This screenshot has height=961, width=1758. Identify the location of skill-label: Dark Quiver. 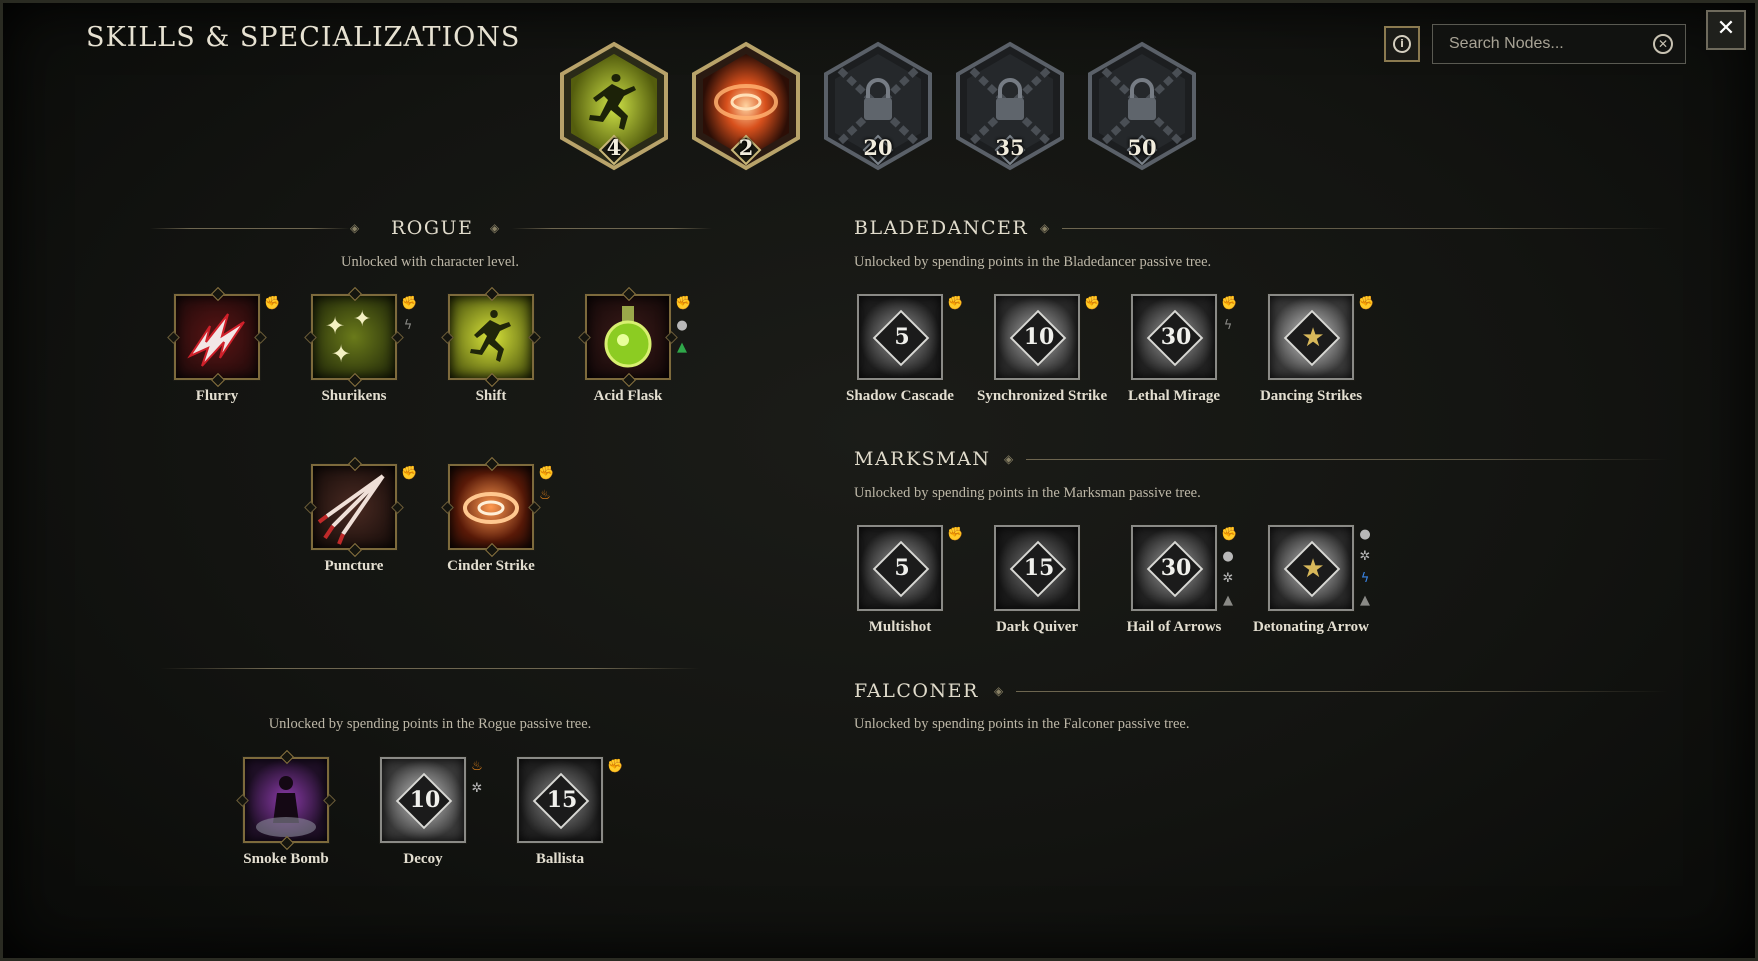
(1037, 627).